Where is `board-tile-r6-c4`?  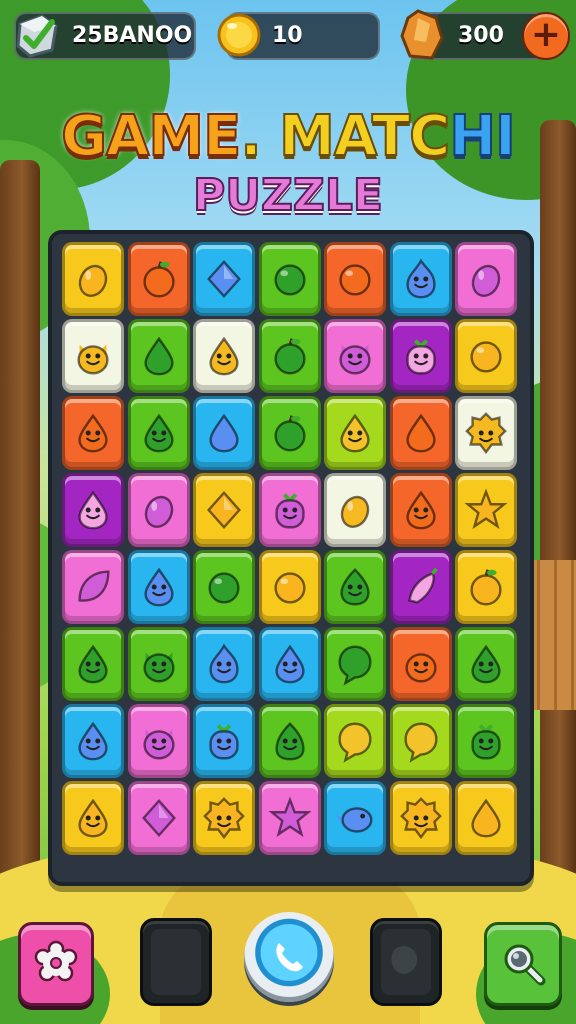
board-tile-r6-c4 is located at coordinates (289, 664).